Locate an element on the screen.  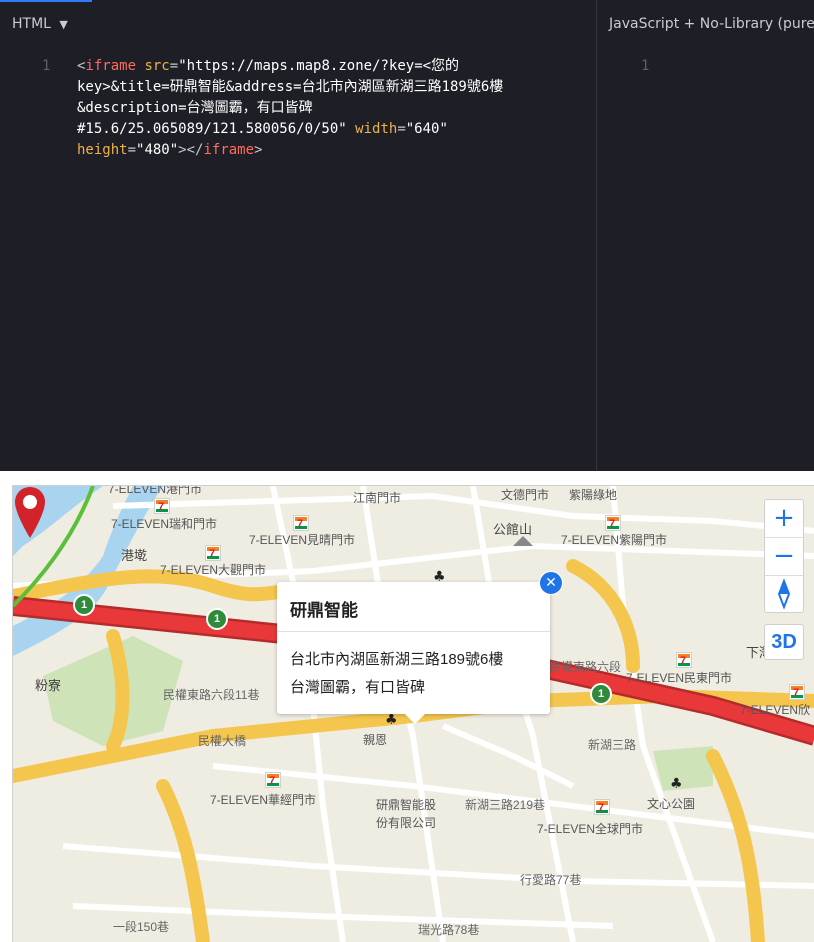
road-label: 民權東路六段 is located at coordinates (585, 667).